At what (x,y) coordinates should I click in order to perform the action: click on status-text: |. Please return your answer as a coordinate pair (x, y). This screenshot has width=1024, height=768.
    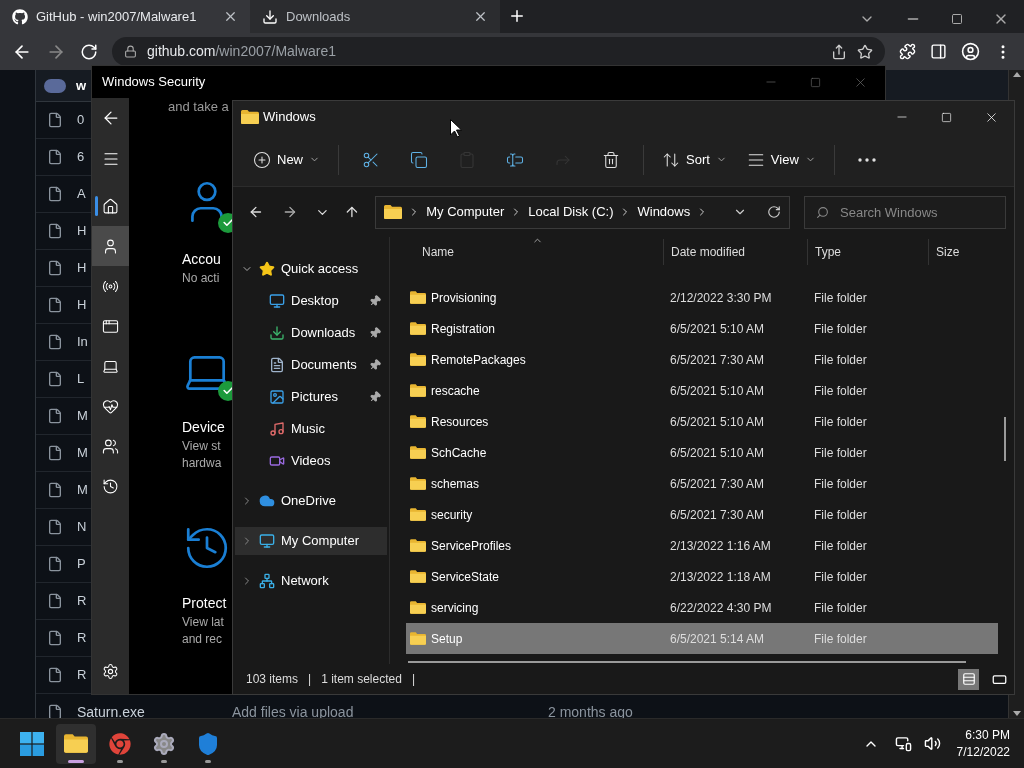
    Looking at the image, I should click on (413, 679).